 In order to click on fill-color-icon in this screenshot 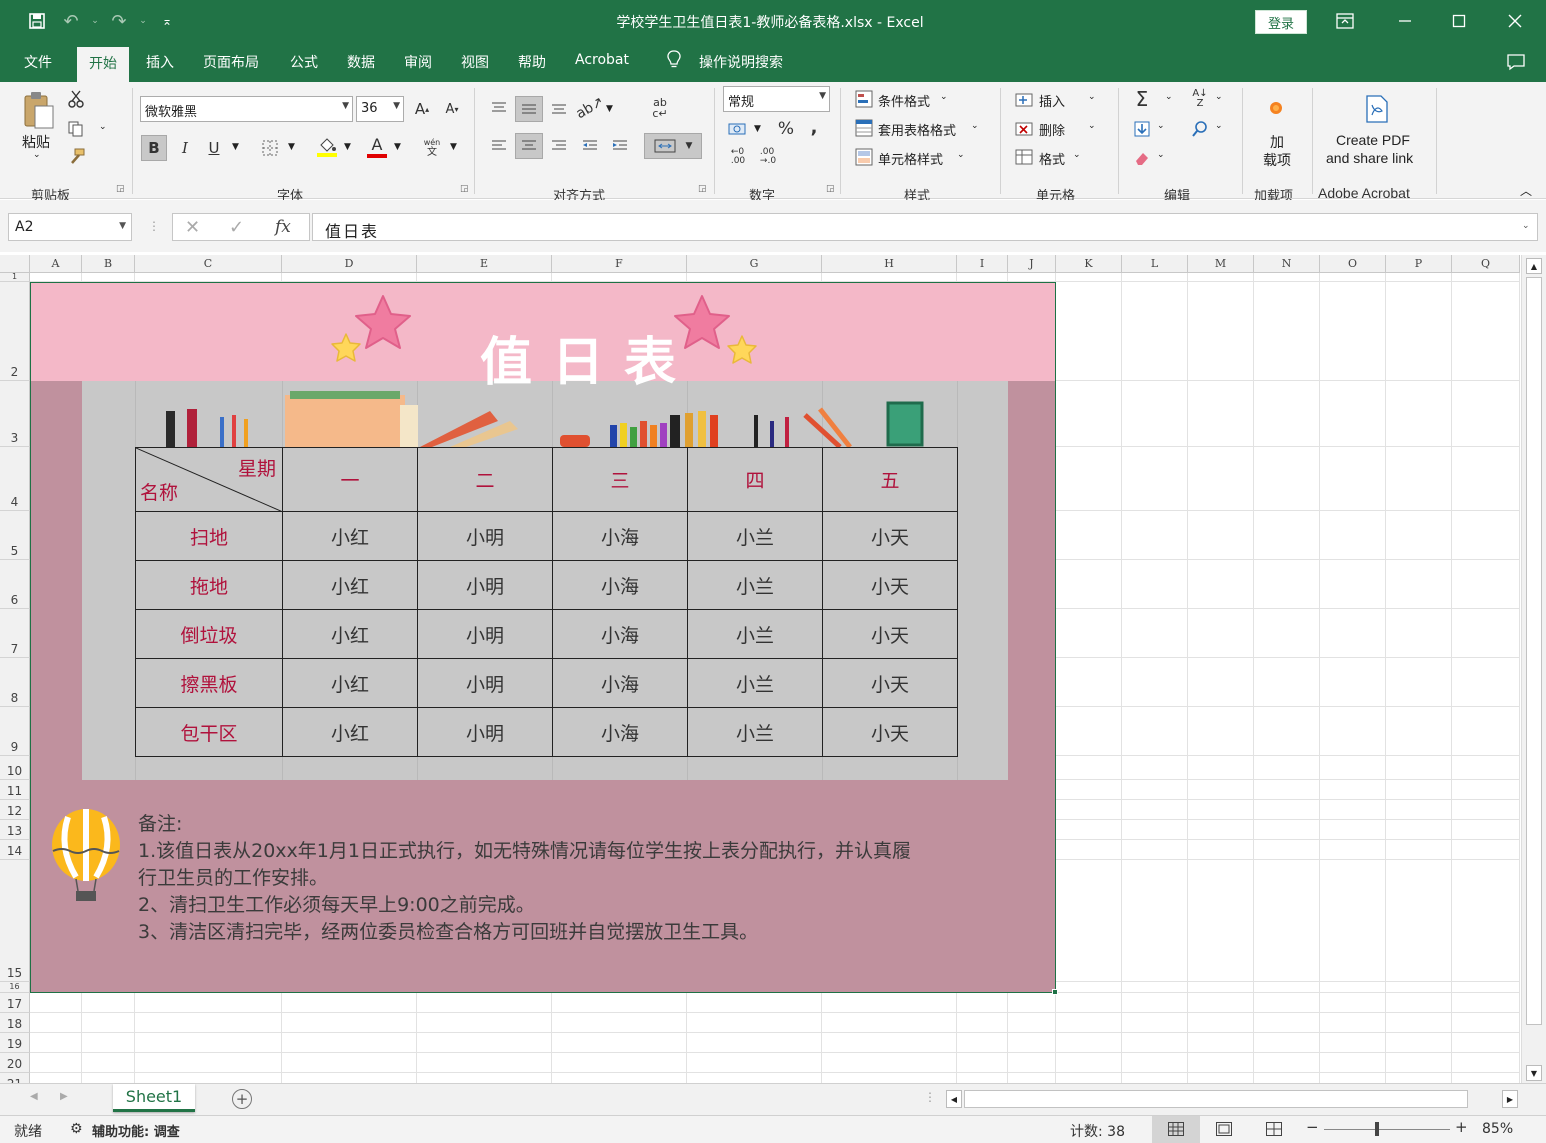, I will do `click(327, 147)`.